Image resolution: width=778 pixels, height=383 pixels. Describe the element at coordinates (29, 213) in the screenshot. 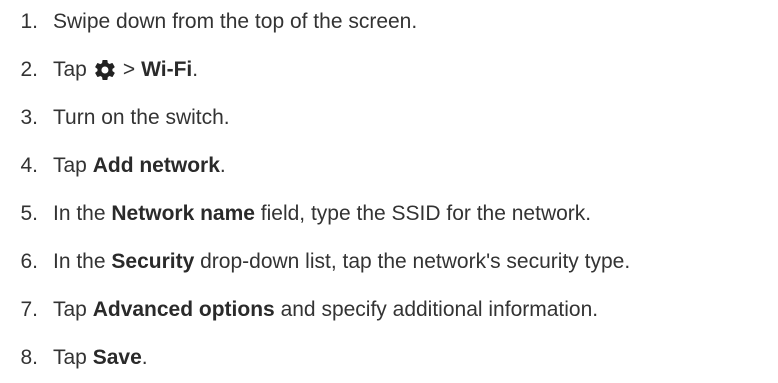

I see `step-number: 5.` at that location.